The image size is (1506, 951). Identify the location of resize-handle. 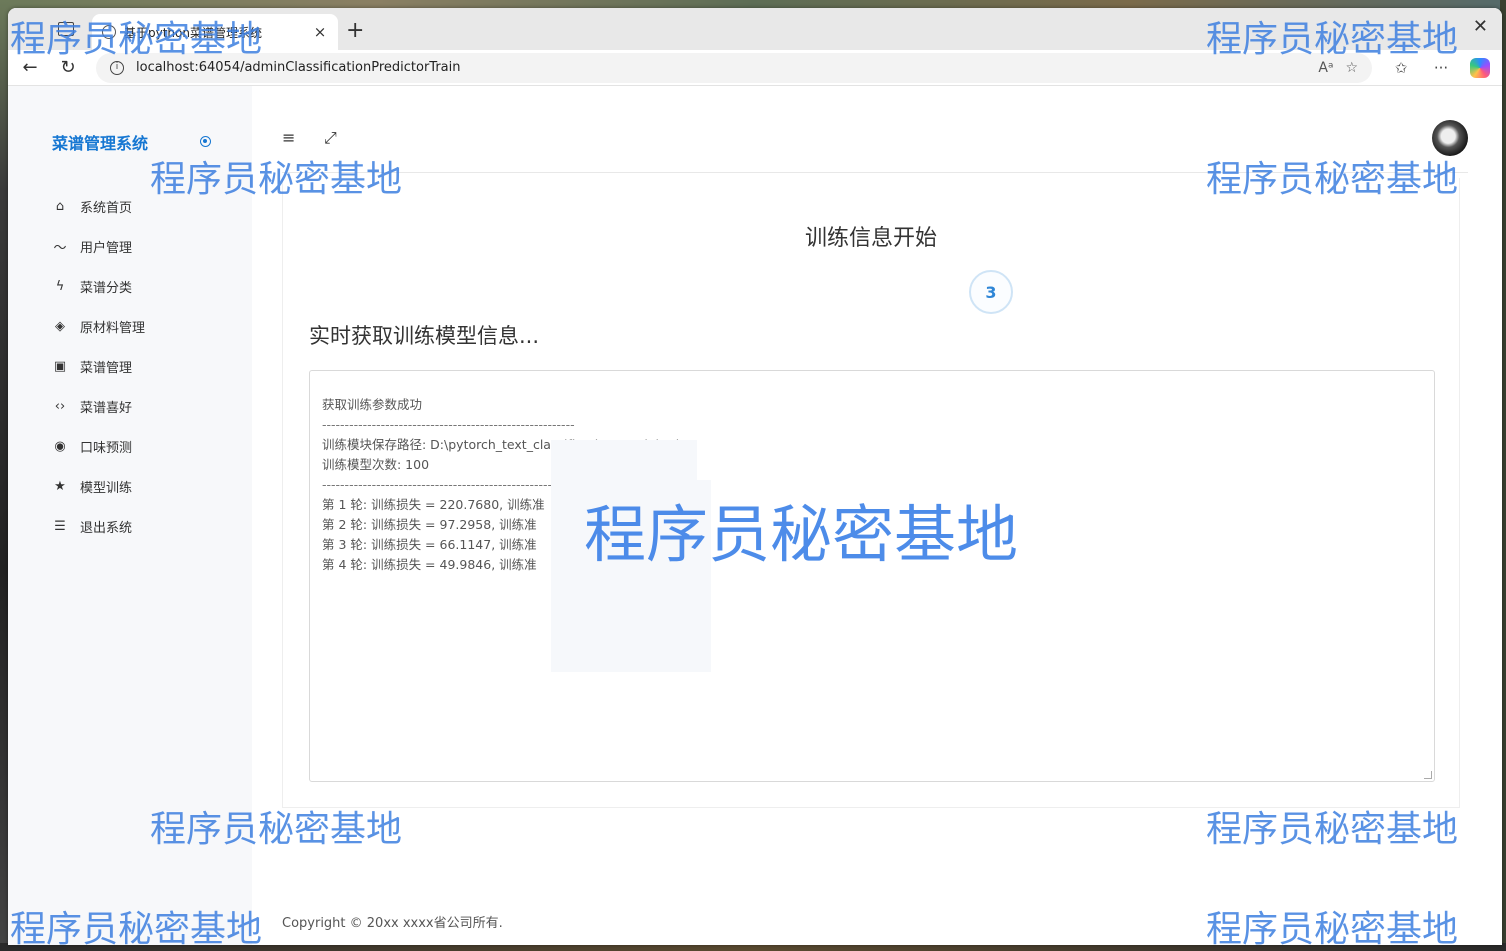
(1428, 775).